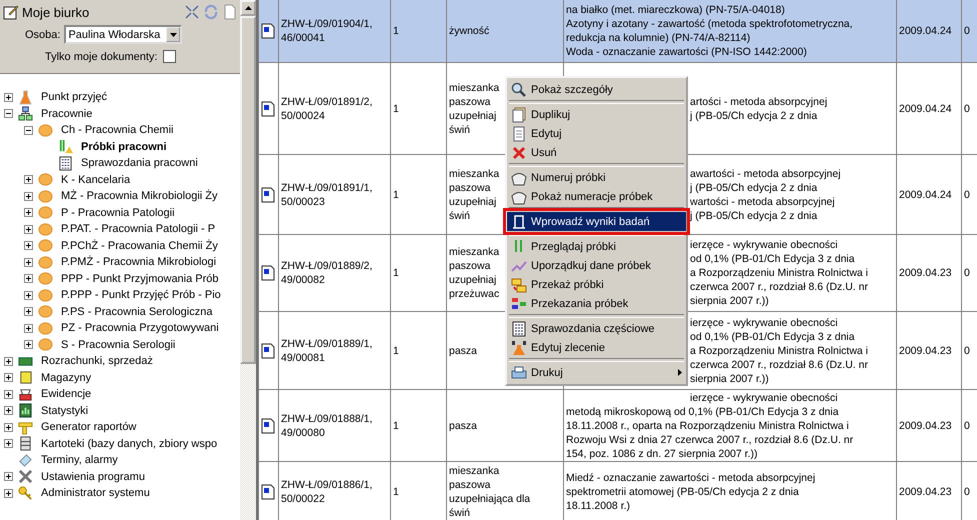 This screenshot has height=520, width=977. I want to click on close-icon, so click(519, 152).